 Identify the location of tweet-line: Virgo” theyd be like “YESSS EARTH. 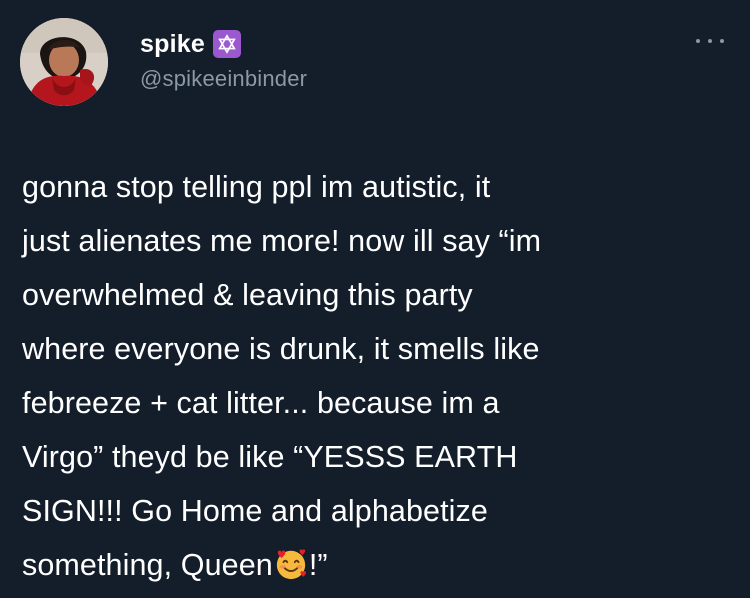
(270, 457).